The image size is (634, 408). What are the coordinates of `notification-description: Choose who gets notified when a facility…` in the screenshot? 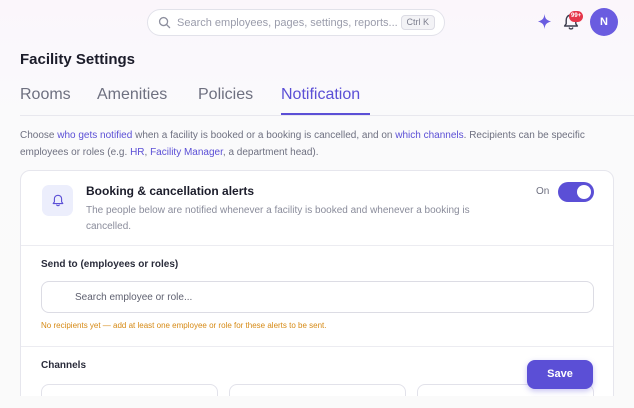 It's located at (318, 144).